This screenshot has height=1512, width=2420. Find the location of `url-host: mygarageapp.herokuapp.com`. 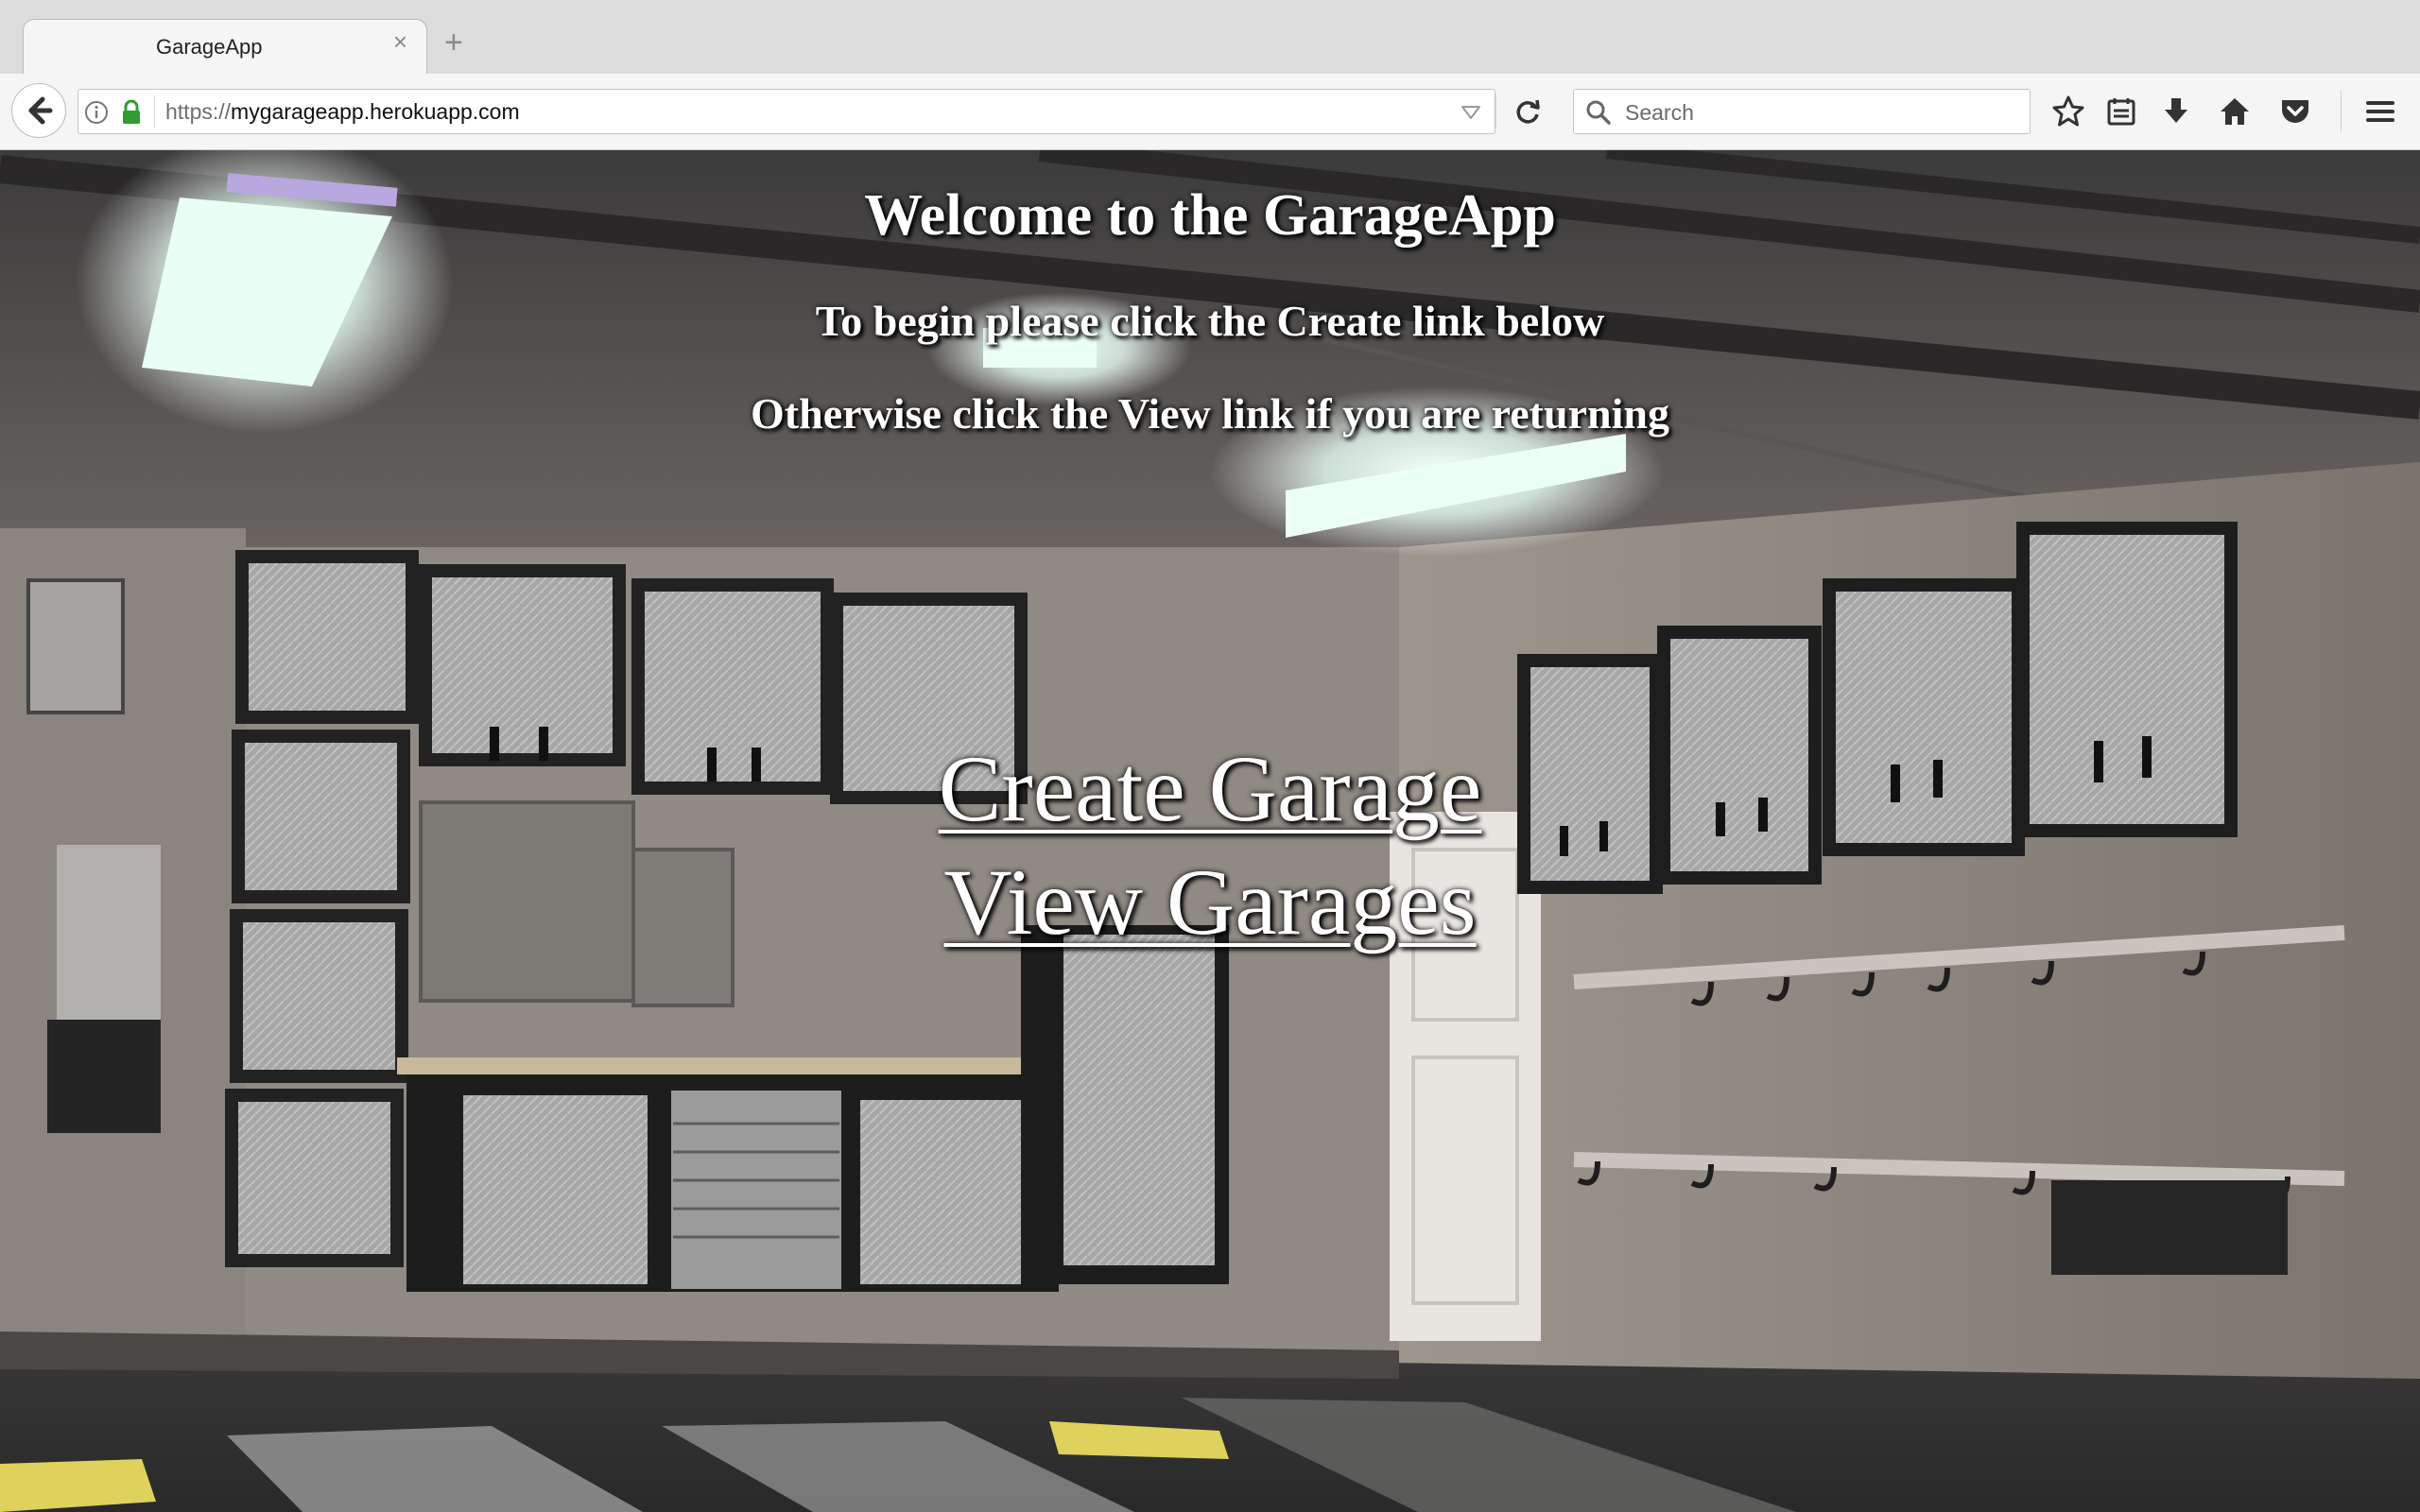

url-host: mygarageapp.herokuapp.com is located at coordinates (375, 111).